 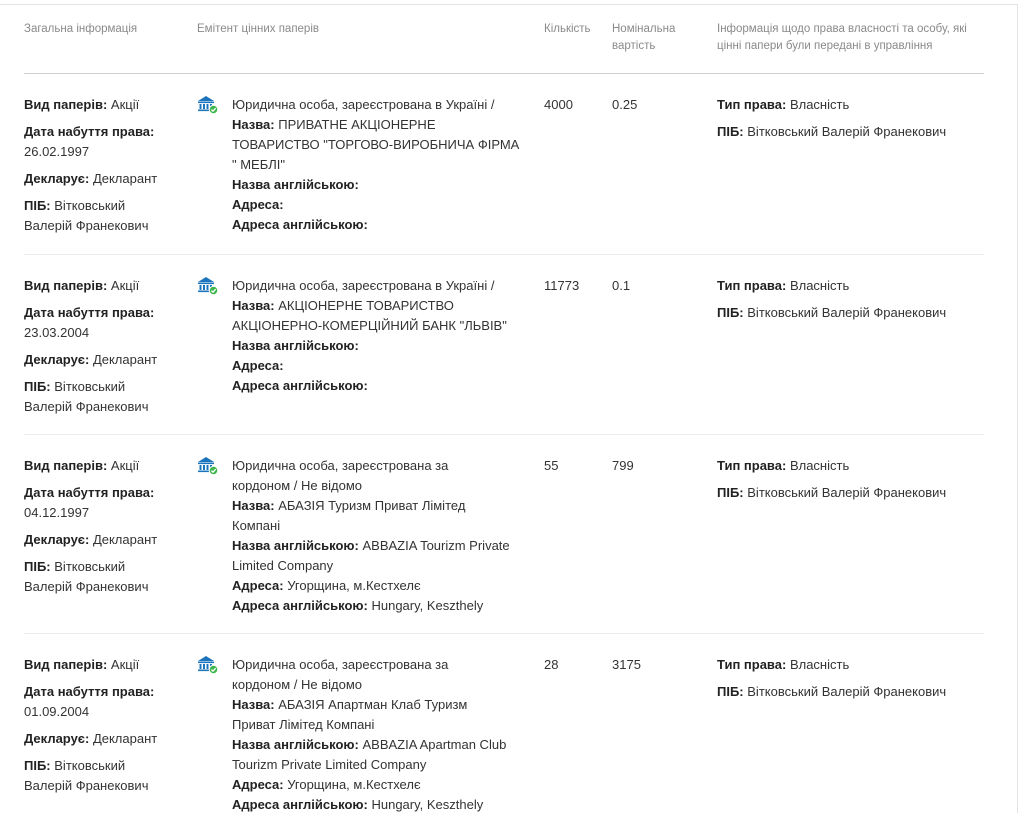 I want to click on acquired-date-value: 04.12.1997, so click(x=57, y=512).